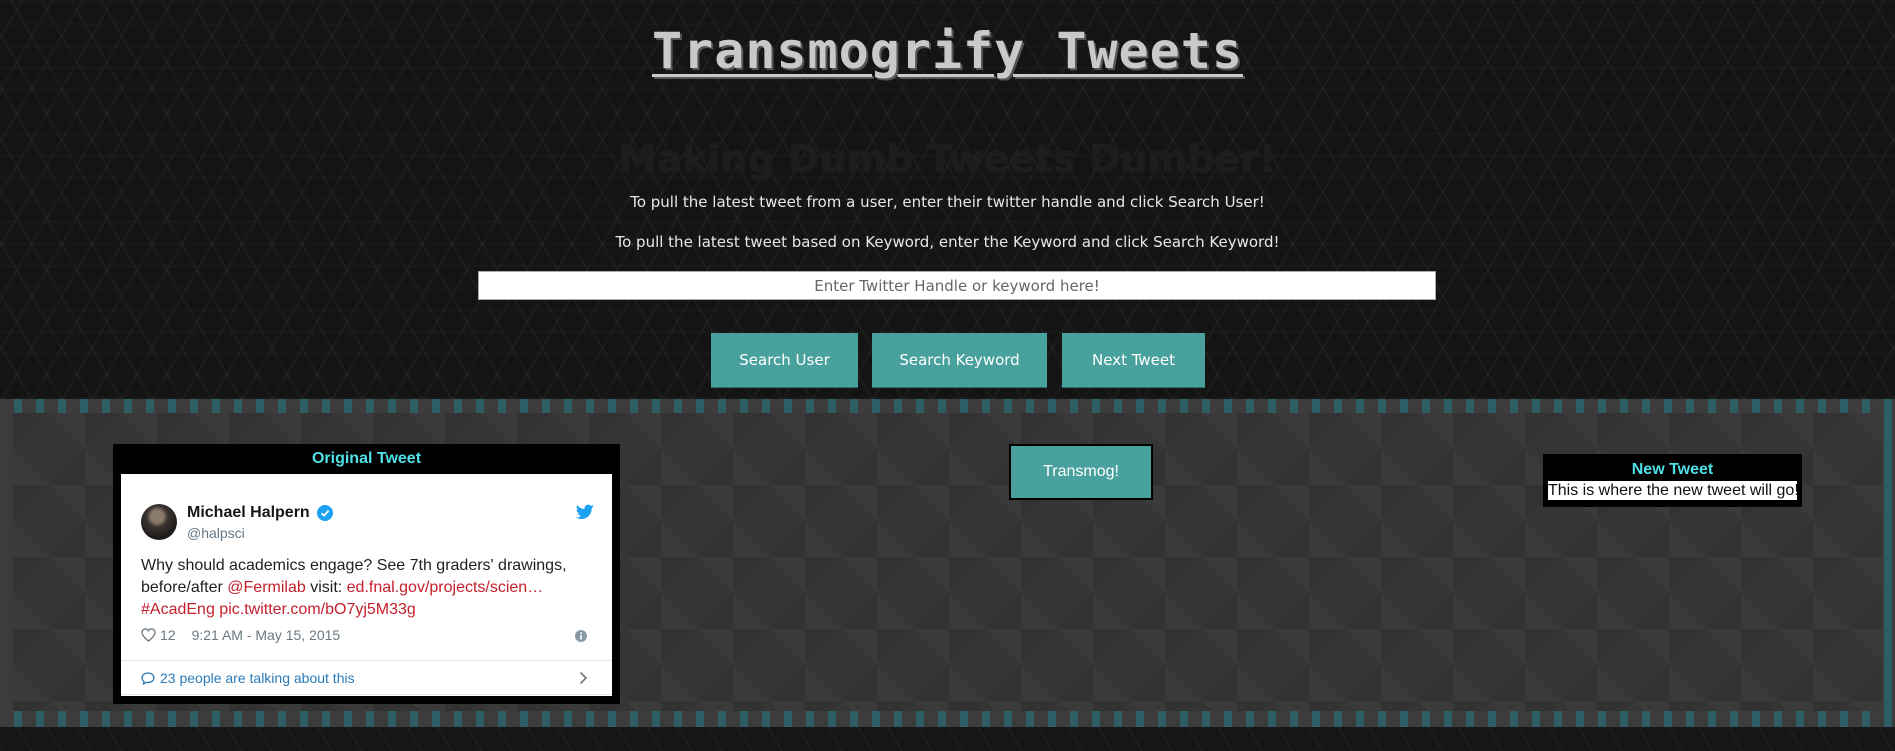 This screenshot has width=1895, height=751. I want to click on twitter-icon, so click(585, 512).